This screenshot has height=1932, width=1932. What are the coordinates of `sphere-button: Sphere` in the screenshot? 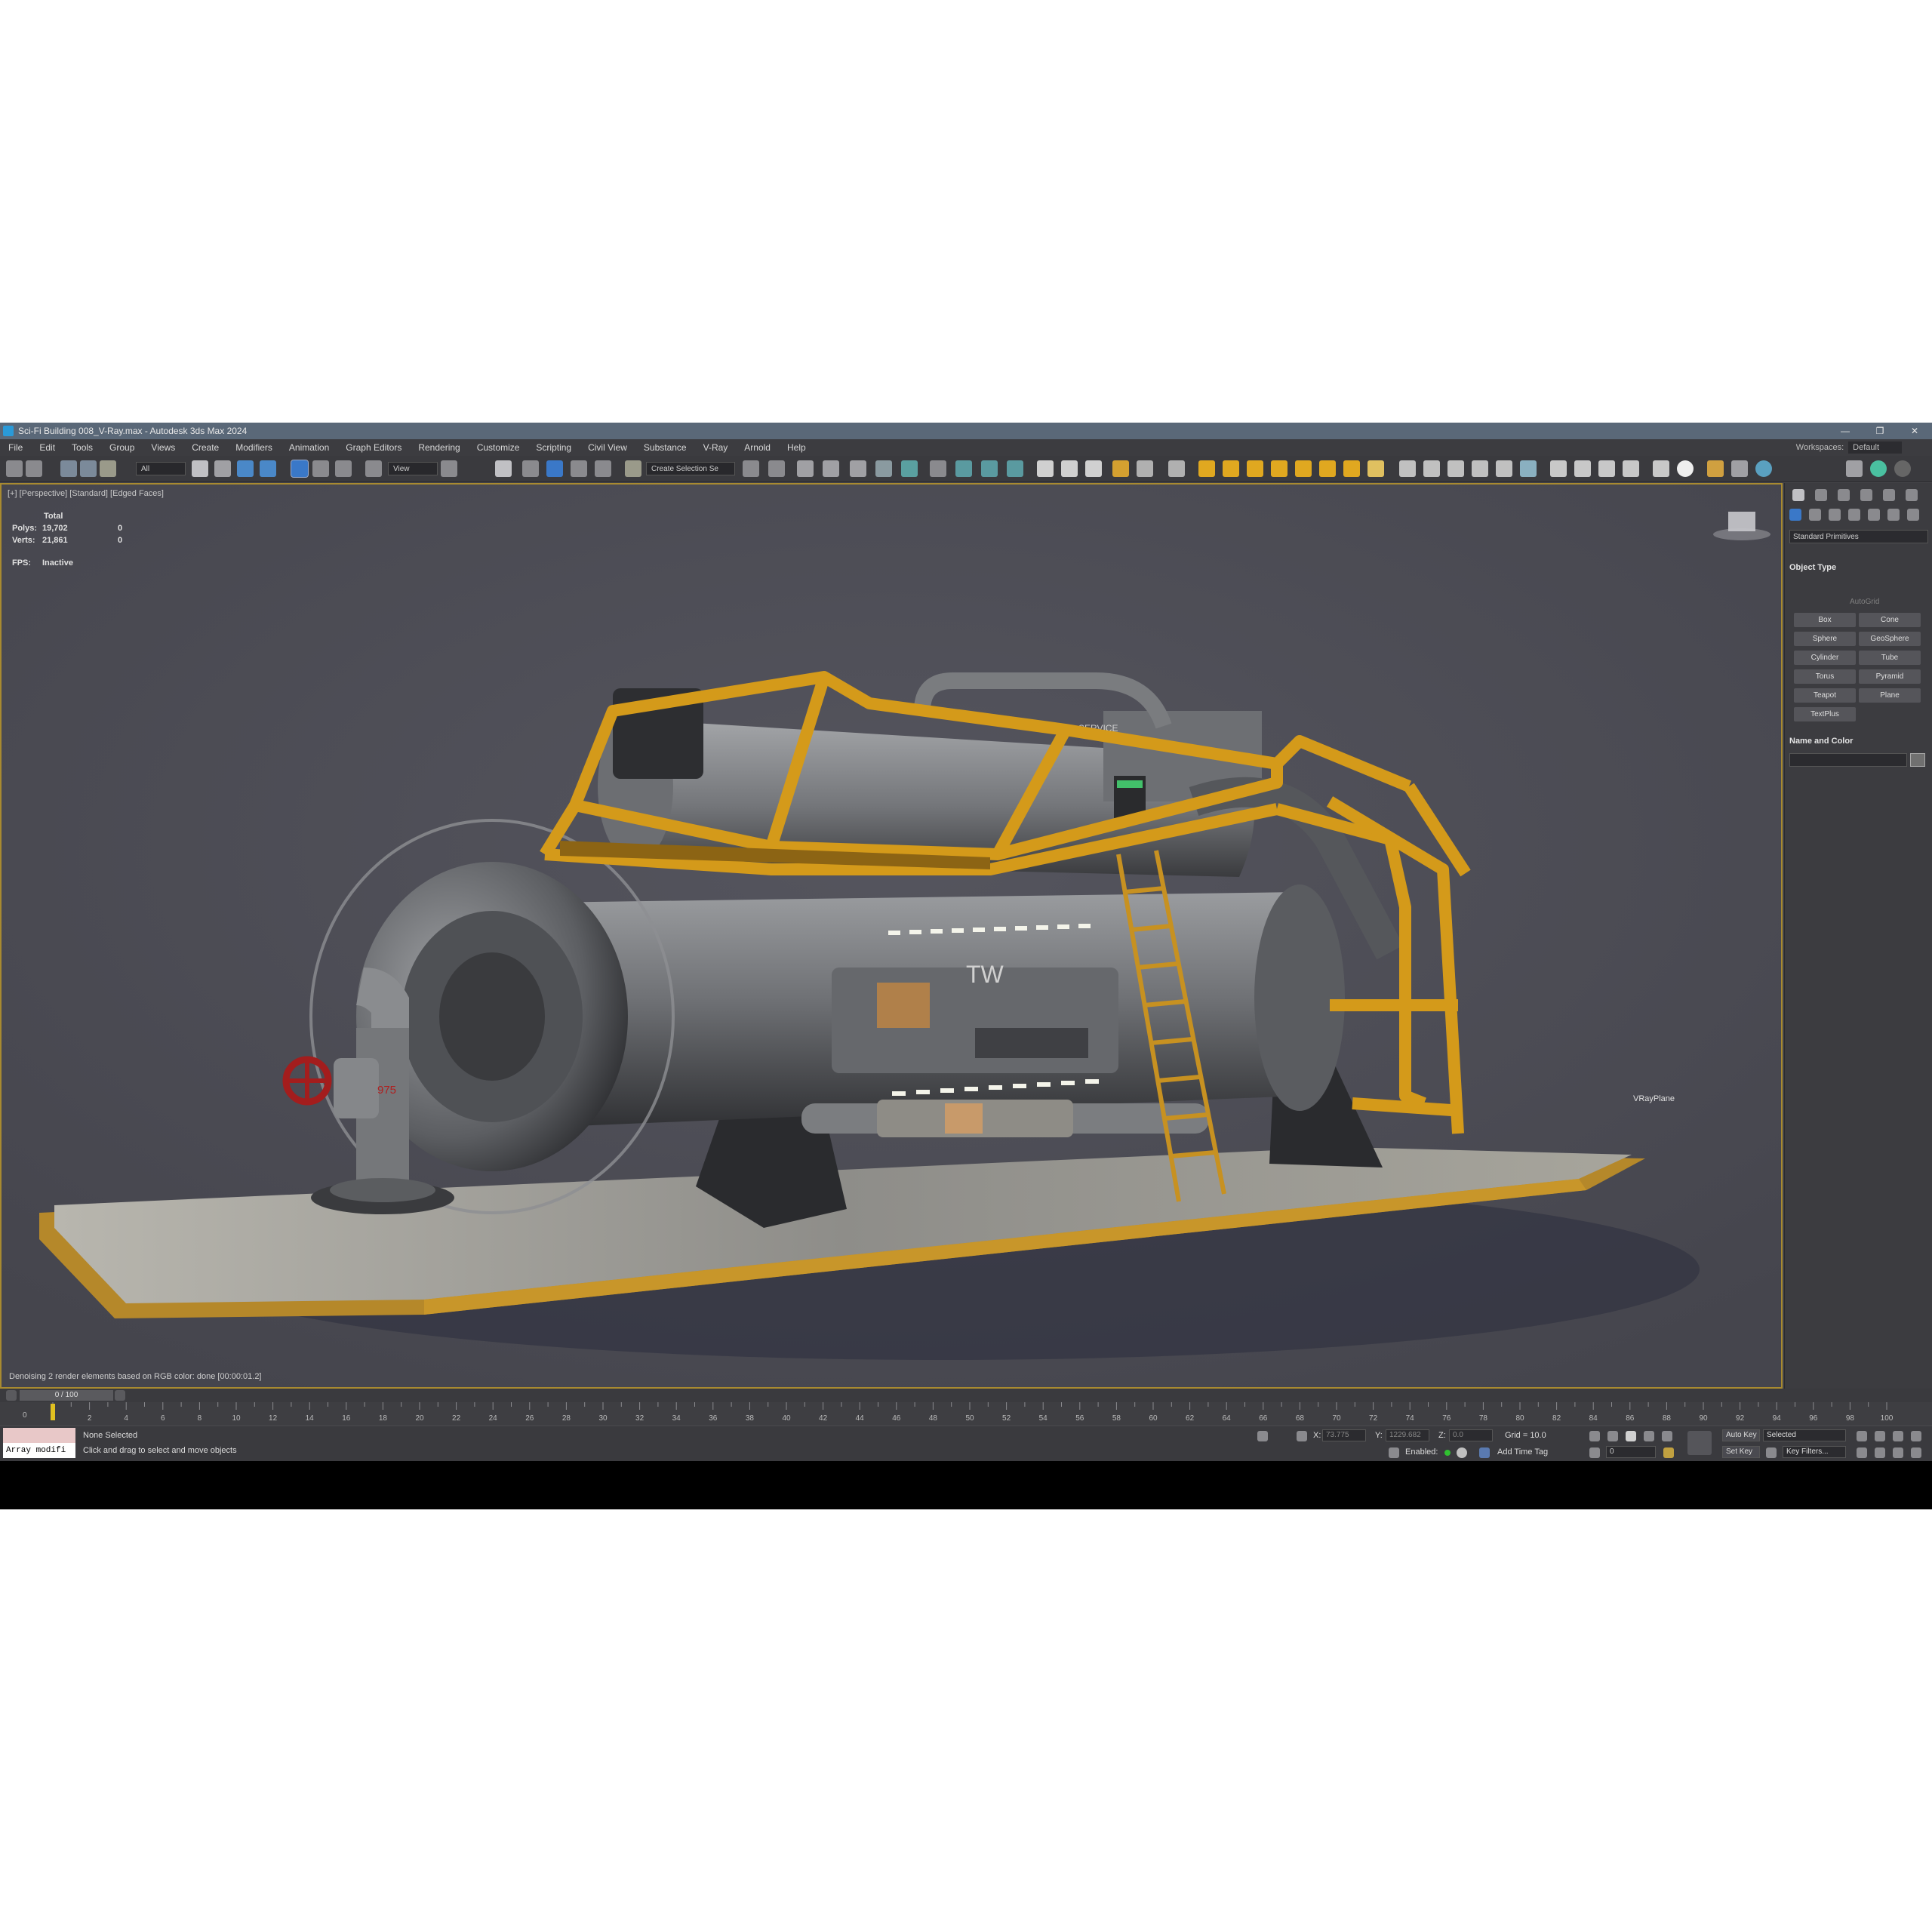 It's located at (1825, 639).